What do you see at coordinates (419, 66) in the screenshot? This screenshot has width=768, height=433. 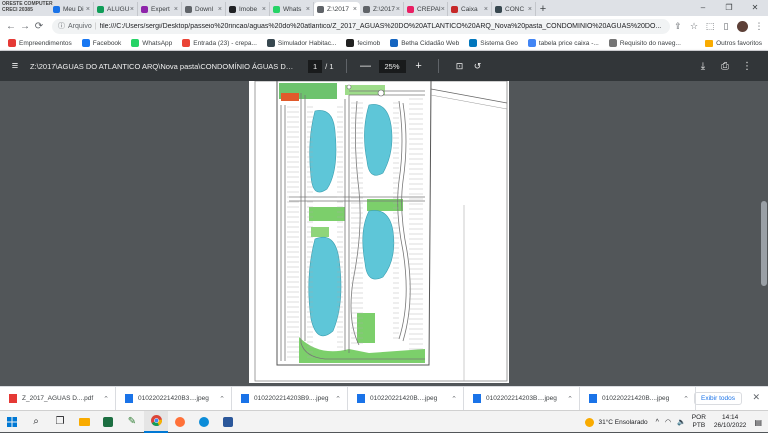 I see `zoom-in-button: +` at bounding box center [419, 66].